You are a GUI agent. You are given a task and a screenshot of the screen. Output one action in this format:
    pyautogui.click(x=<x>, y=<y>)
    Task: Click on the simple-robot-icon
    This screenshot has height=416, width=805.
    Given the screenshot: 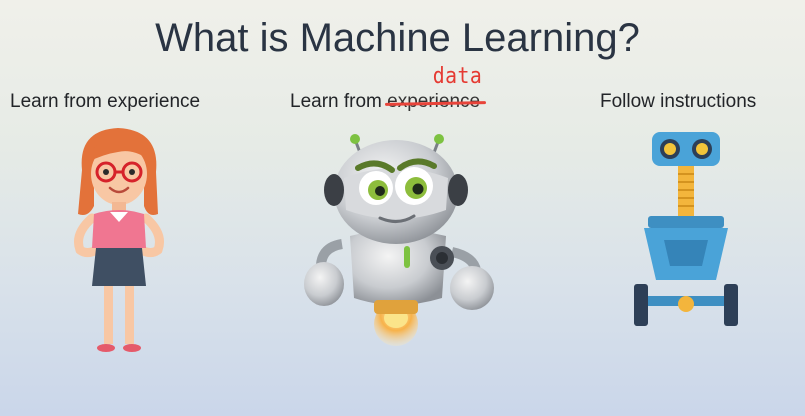 What is the action you would take?
    pyautogui.click(x=686, y=232)
    